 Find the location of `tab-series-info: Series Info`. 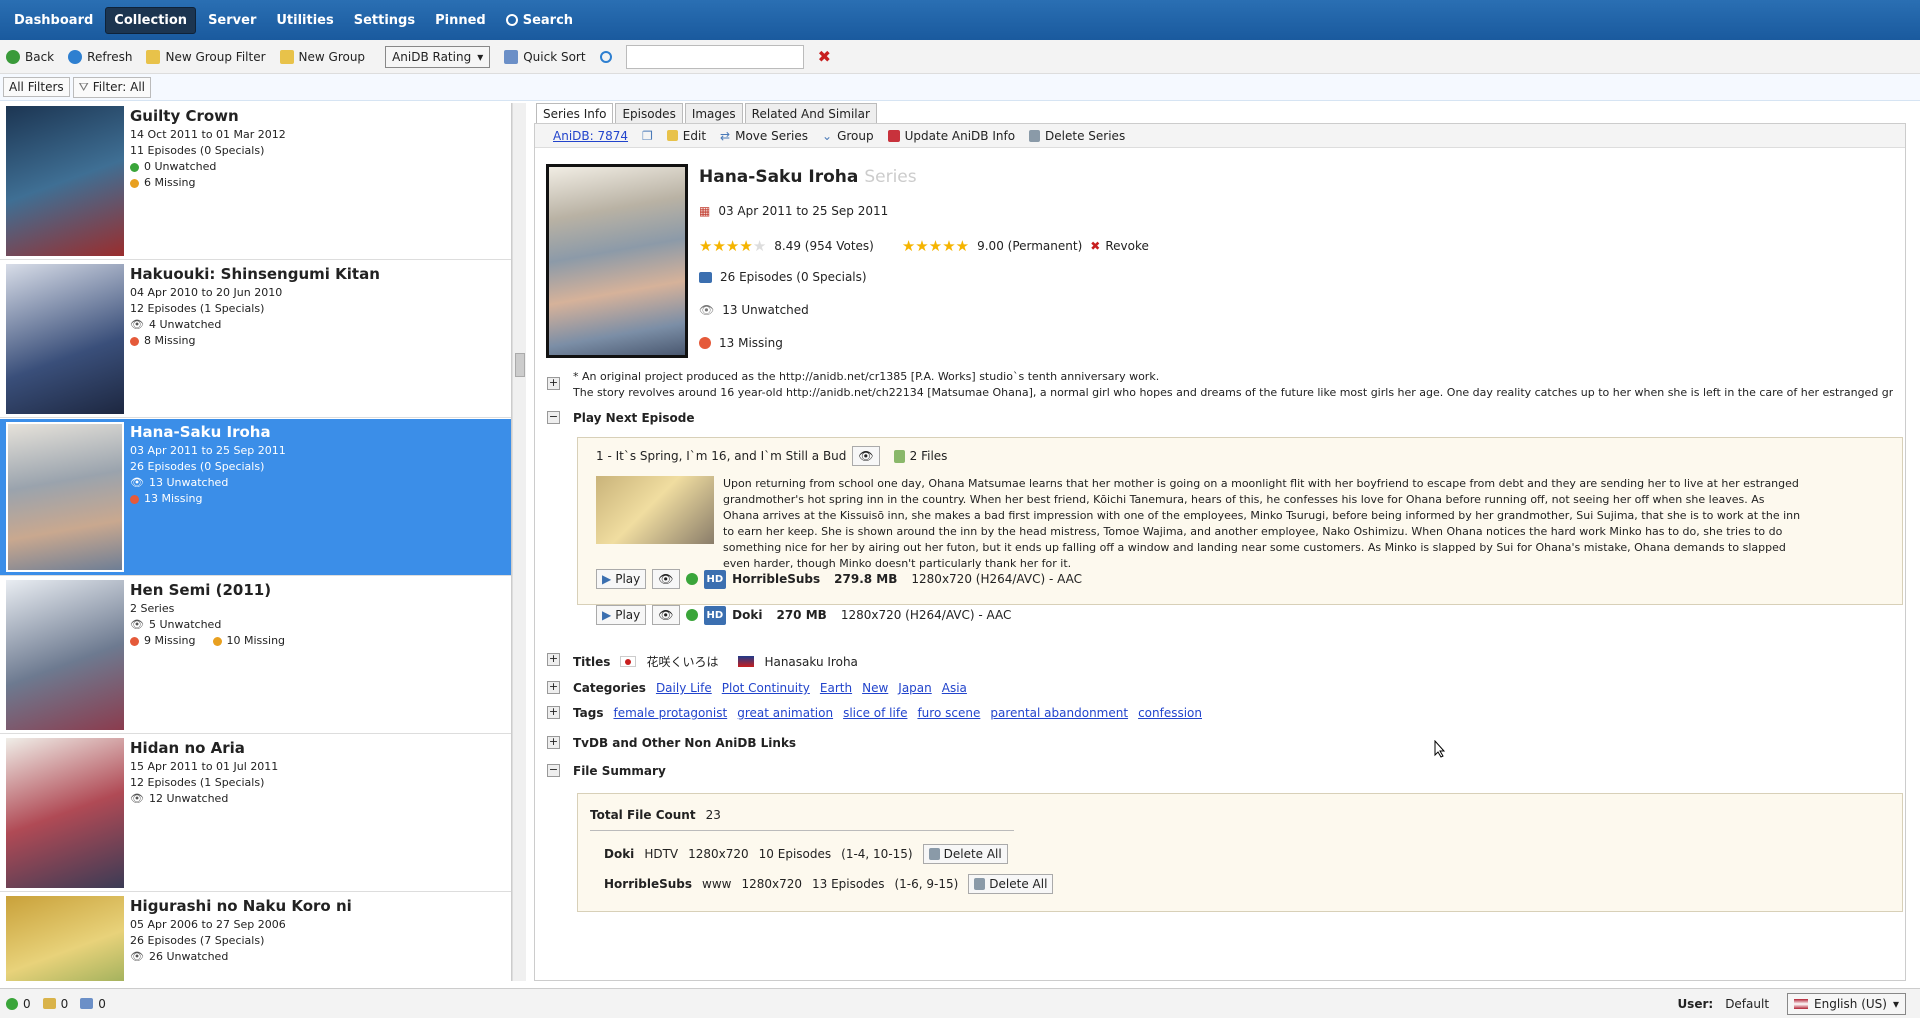

tab-series-info: Series Info is located at coordinates (575, 114).